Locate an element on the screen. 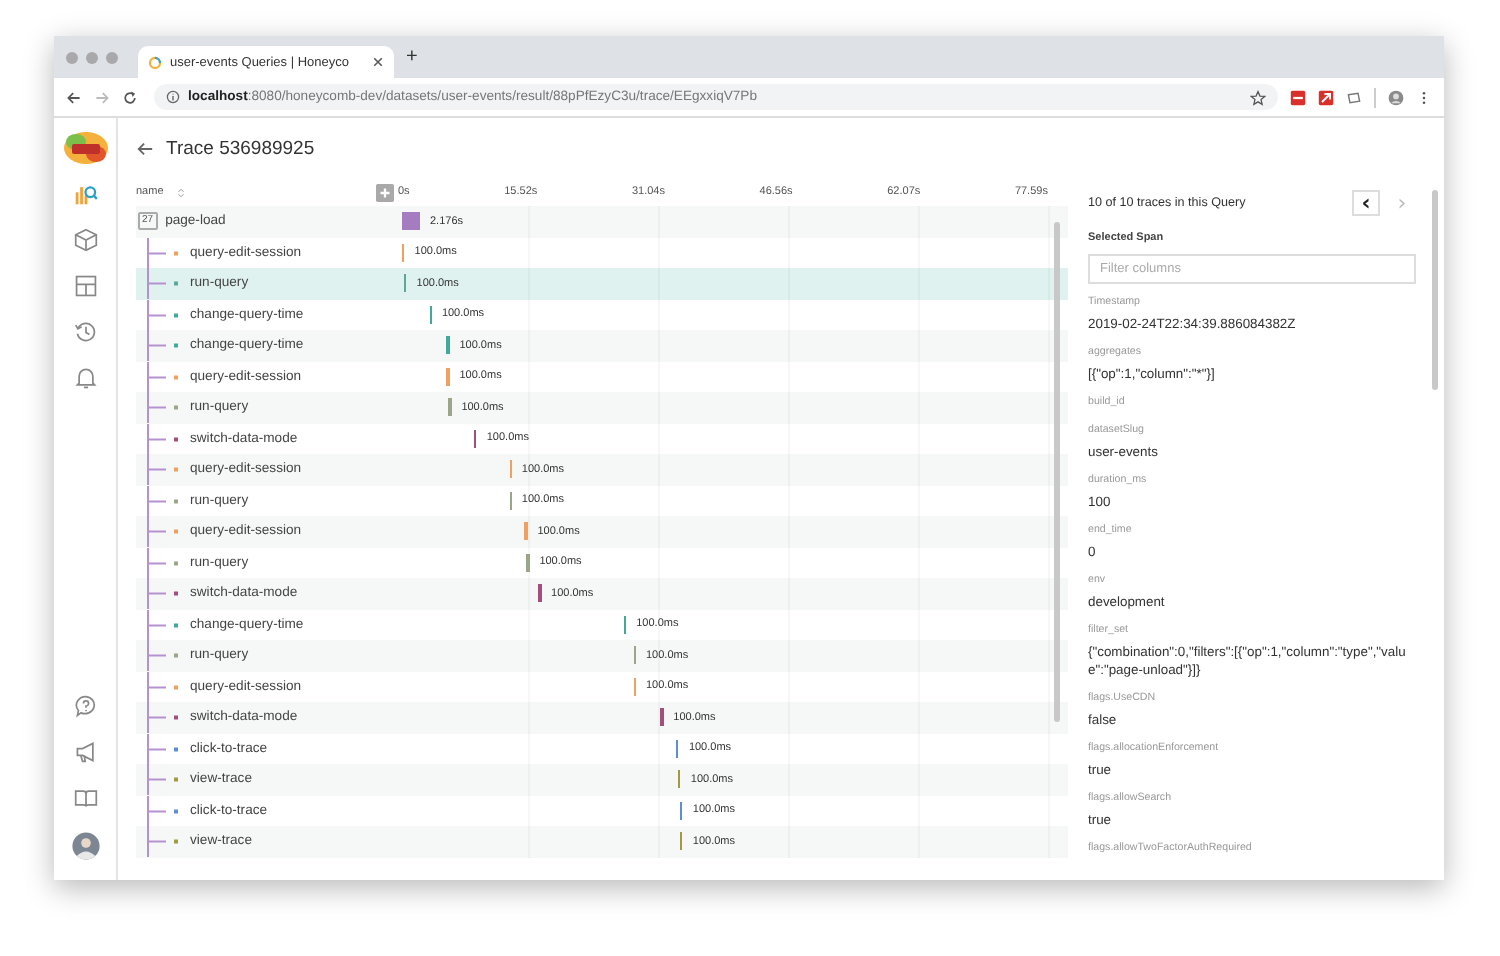  back-icon is located at coordinates (74, 97).